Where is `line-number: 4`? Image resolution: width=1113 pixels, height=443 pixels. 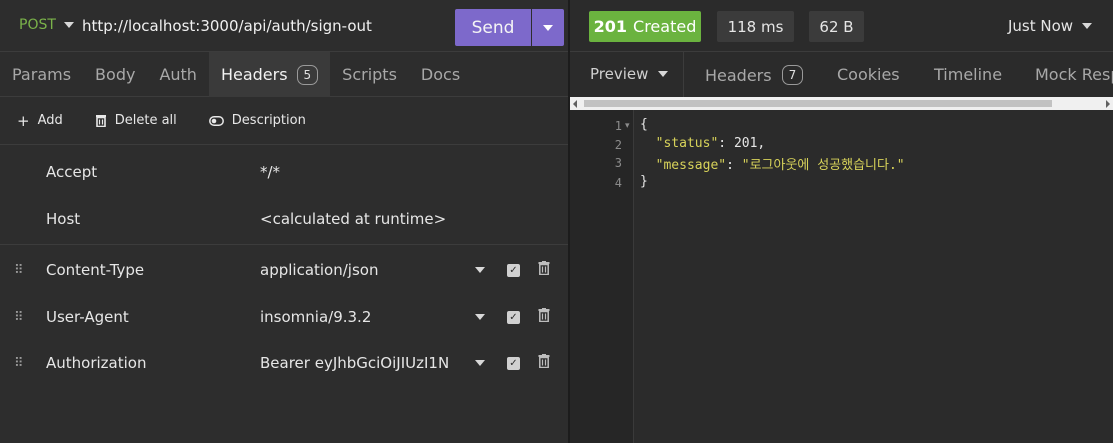
line-number: 4 is located at coordinates (618, 183).